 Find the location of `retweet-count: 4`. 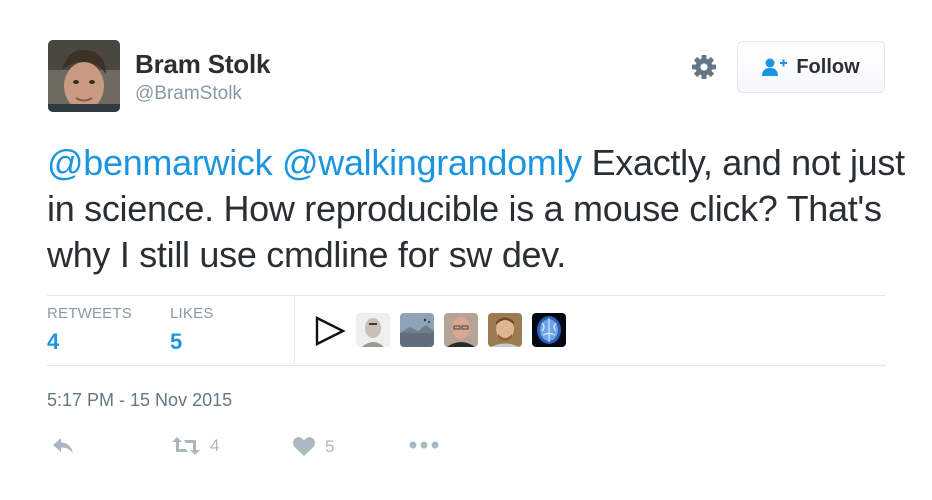

retweet-count: 4 is located at coordinates (215, 445).